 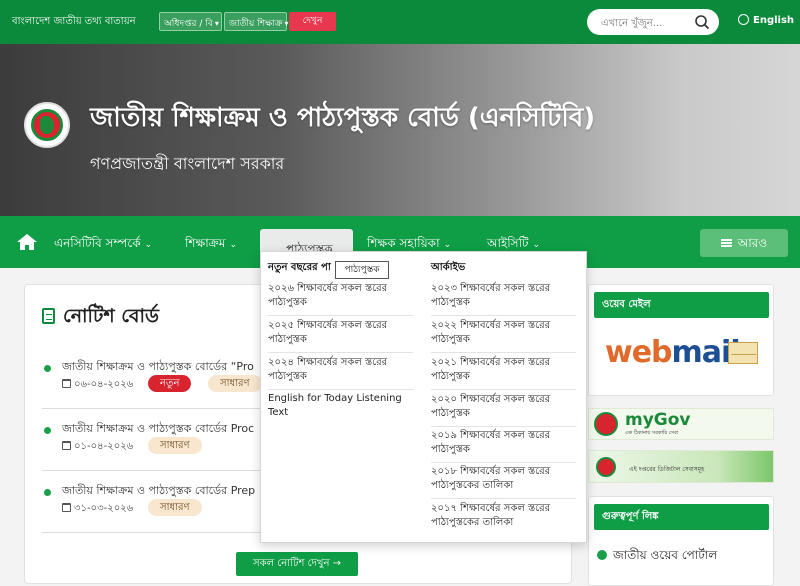 What do you see at coordinates (506, 370) in the screenshot?
I see `dropdown-link: ২০২১ শিক্ষাবর্ষের সকল স্তরের পাঠ্যপুস্তক` at bounding box center [506, 370].